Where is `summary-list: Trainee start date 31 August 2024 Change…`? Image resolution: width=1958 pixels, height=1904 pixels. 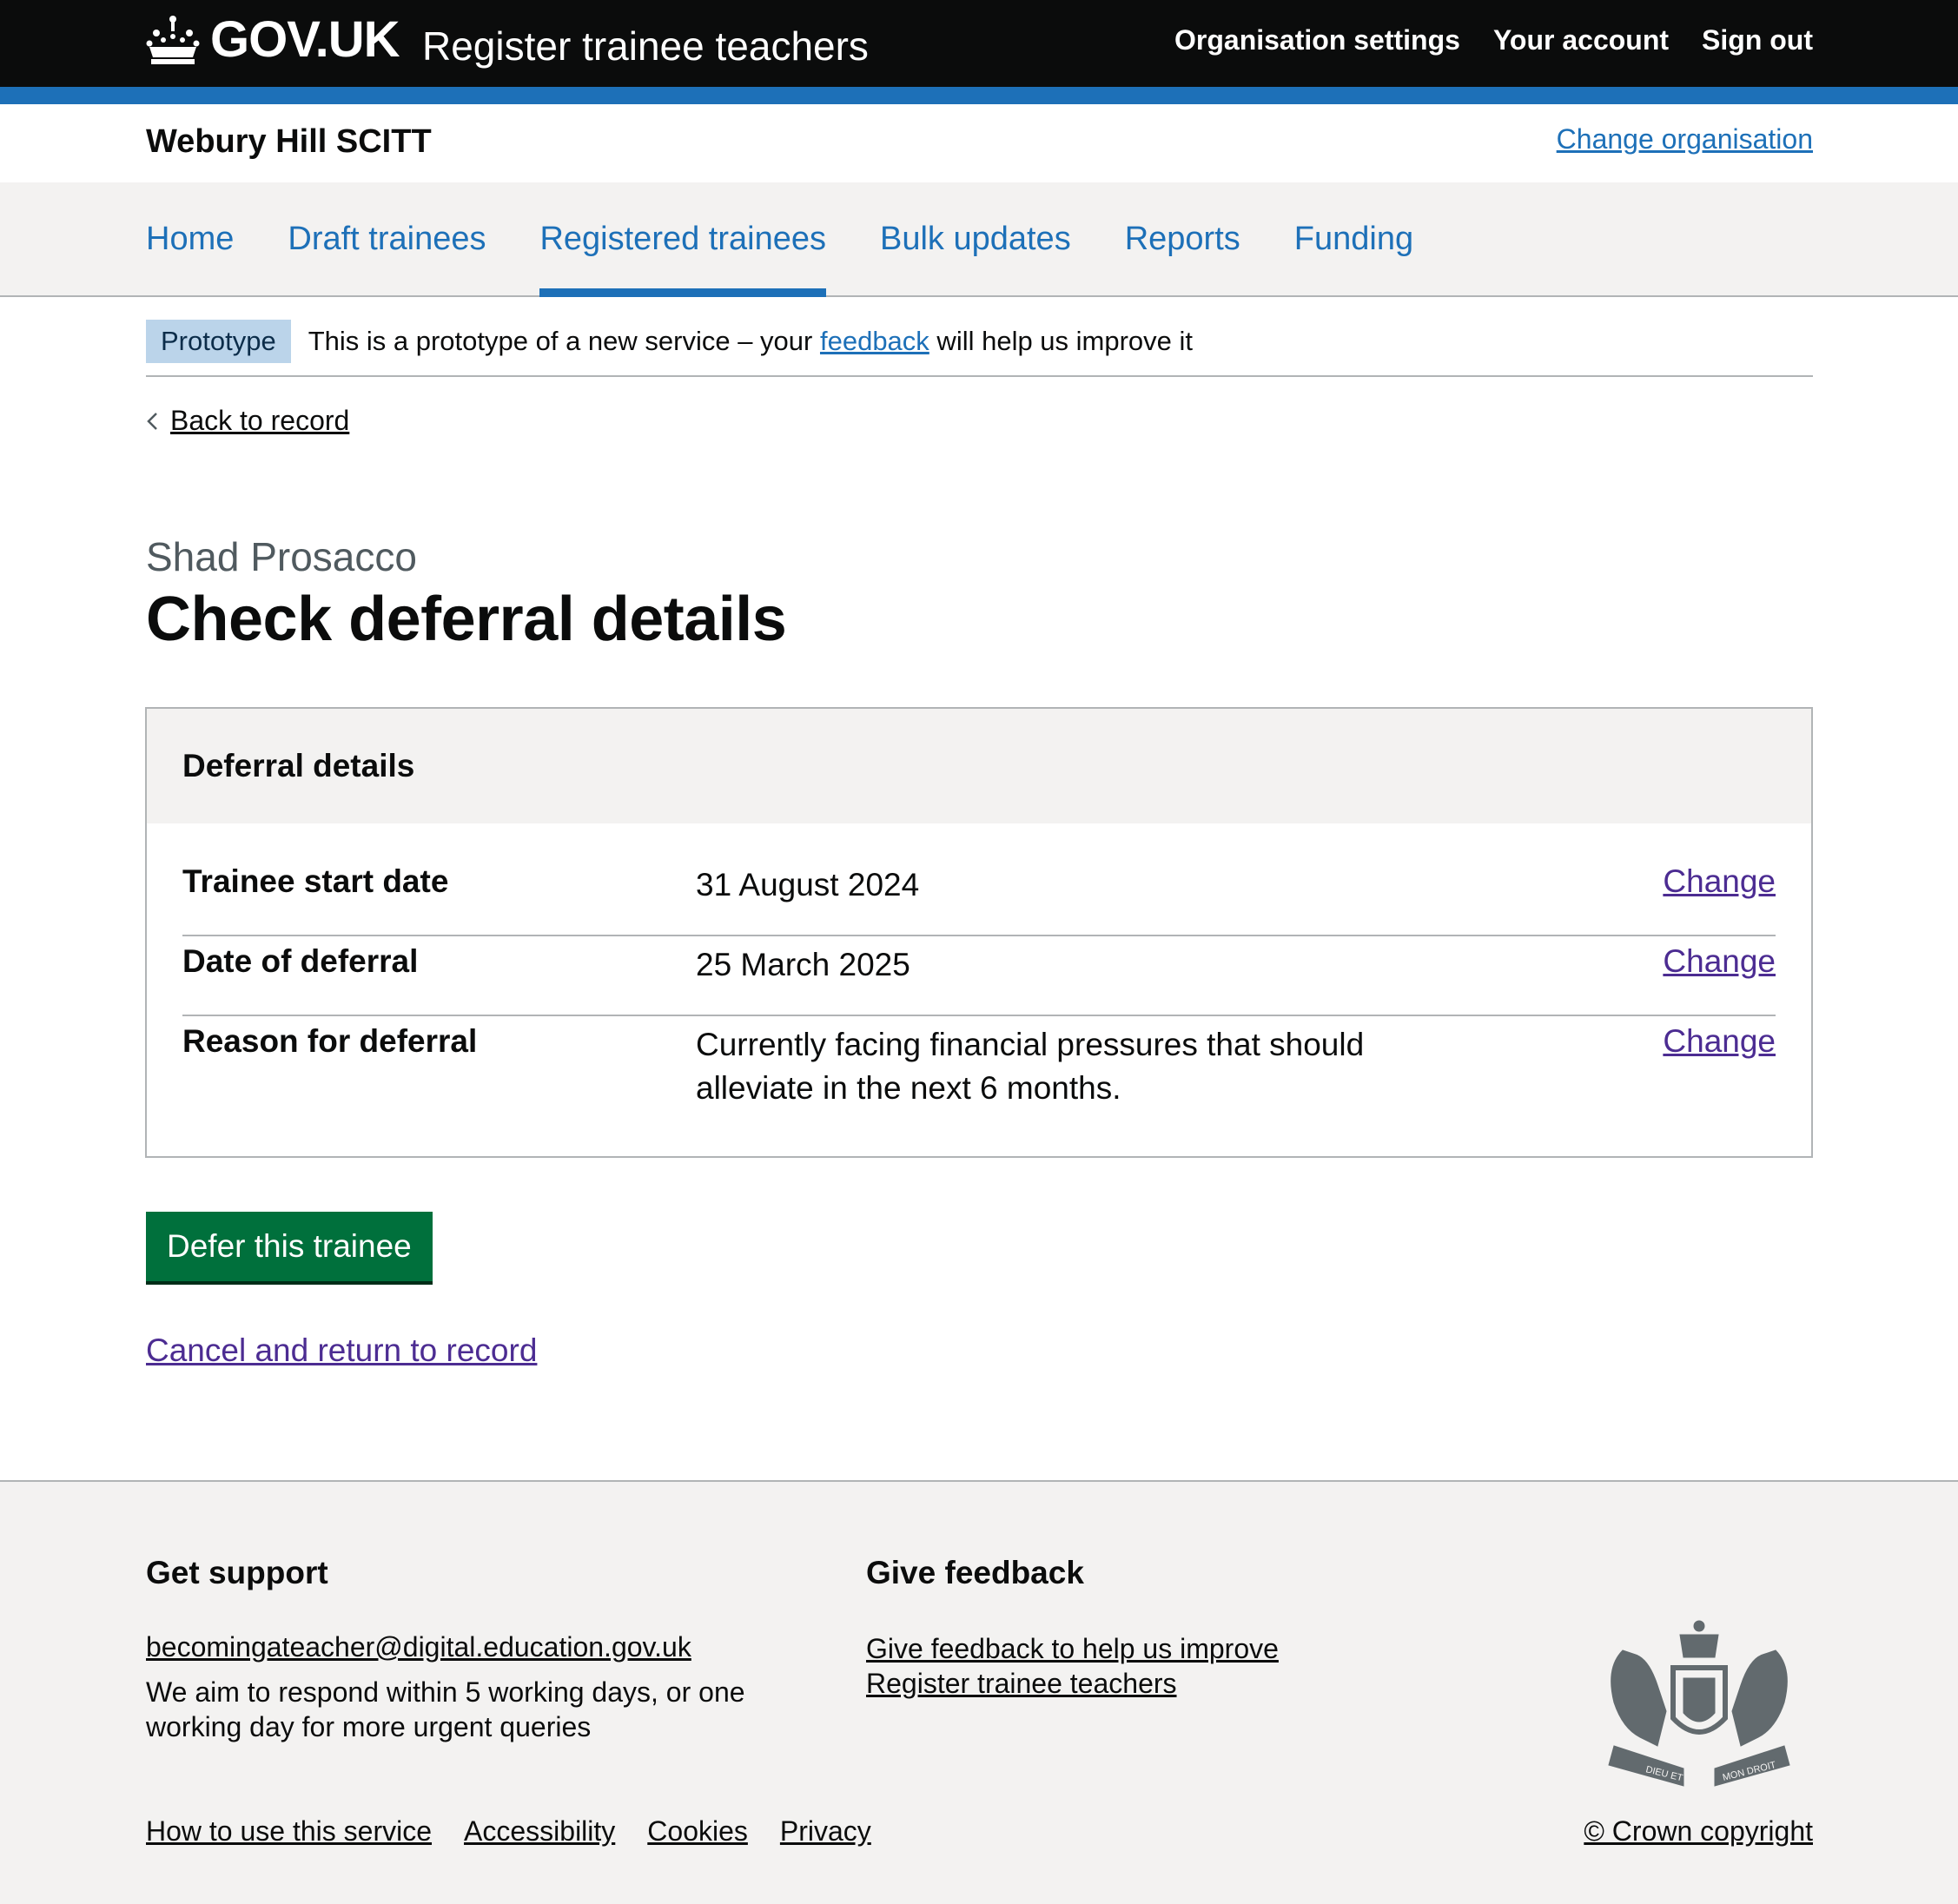 summary-list: Trainee start date 31 August 2024 Change… is located at coordinates (979, 983).